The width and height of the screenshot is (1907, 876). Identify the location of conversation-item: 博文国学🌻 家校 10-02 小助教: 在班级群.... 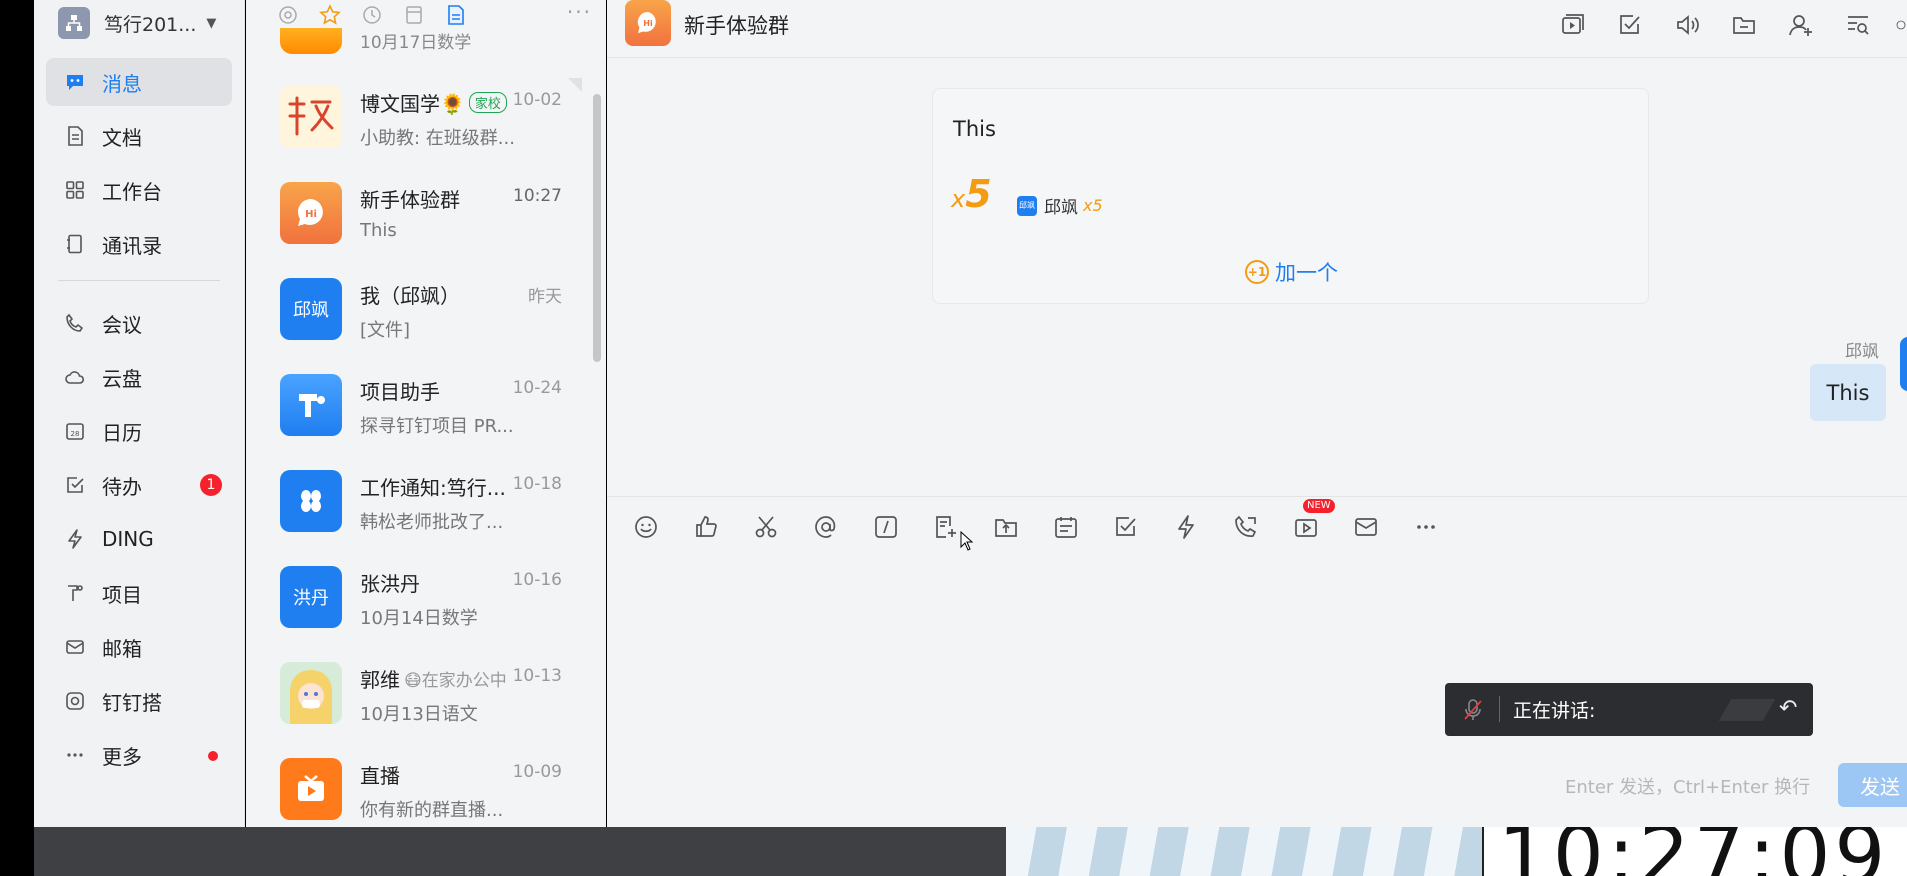
(426, 118).